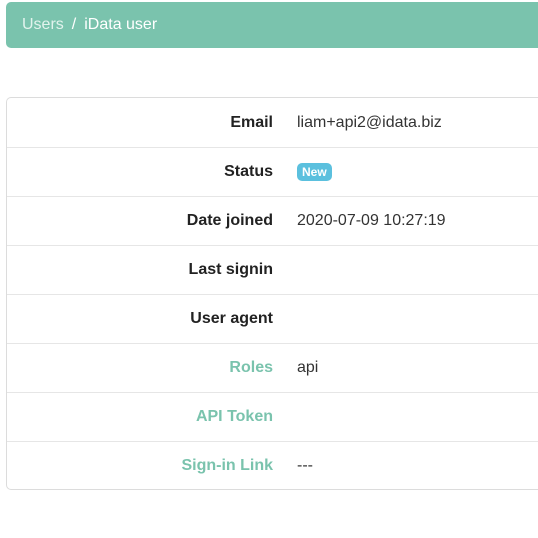 The height and width of the screenshot is (538, 538). What do you see at coordinates (140, 368) in the screenshot?
I see `roles-link: Roles` at bounding box center [140, 368].